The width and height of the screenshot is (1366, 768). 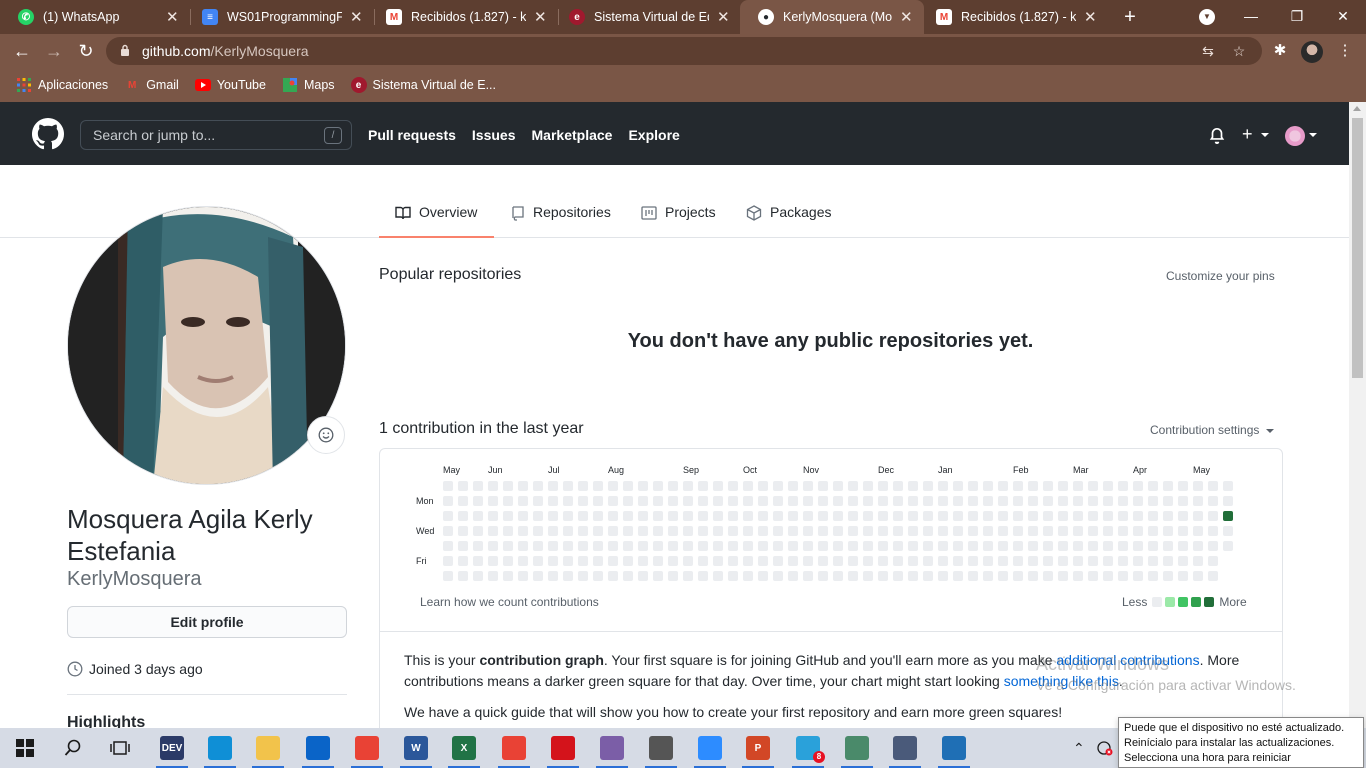 I want to click on powerpoint-icon: P, so click(x=758, y=752).